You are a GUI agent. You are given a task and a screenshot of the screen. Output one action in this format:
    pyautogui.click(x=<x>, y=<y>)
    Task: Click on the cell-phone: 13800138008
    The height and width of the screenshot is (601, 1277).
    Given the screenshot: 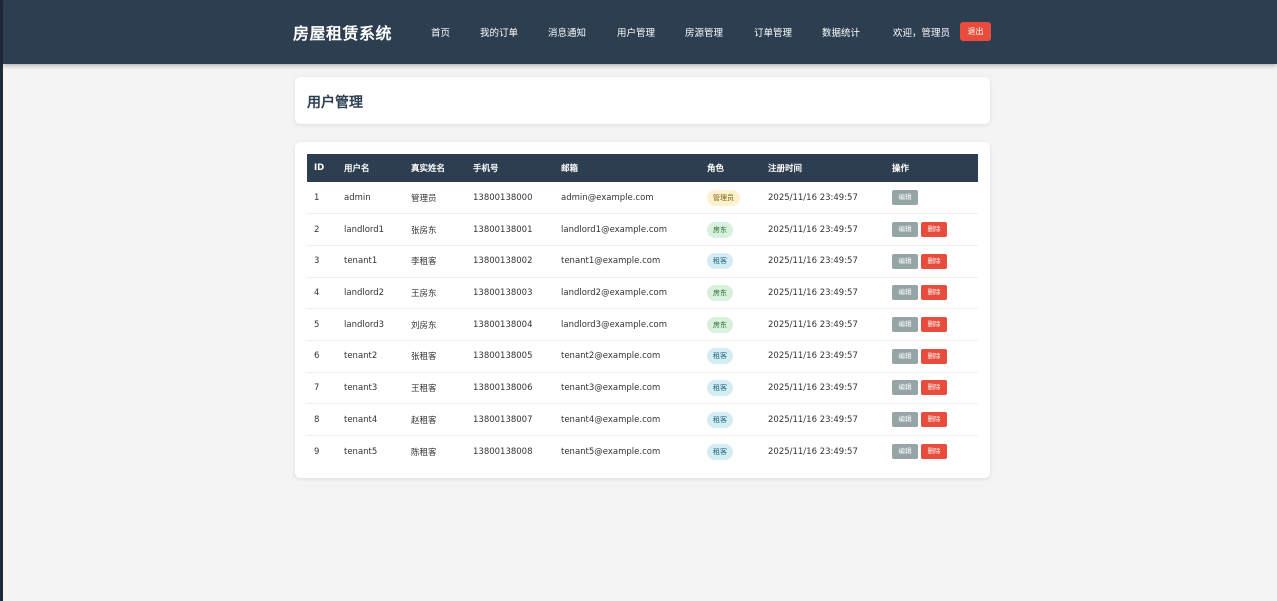 What is the action you would take?
    pyautogui.click(x=503, y=451)
    